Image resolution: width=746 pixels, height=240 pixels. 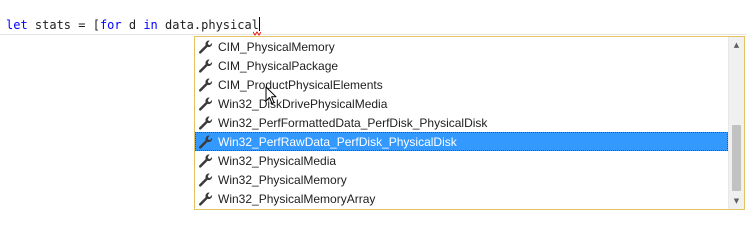 What do you see at coordinates (461, 46) in the screenshot?
I see `completion-item: CIM_PhysicalMemory` at bounding box center [461, 46].